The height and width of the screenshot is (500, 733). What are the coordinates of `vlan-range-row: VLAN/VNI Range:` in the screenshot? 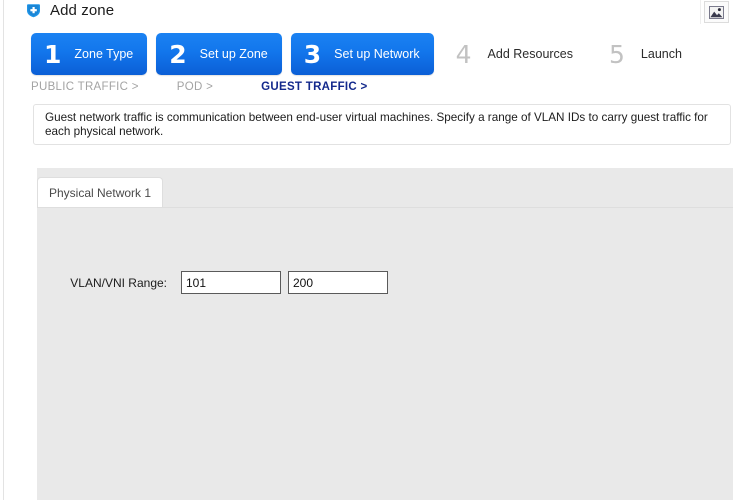 It's located at (222, 282).